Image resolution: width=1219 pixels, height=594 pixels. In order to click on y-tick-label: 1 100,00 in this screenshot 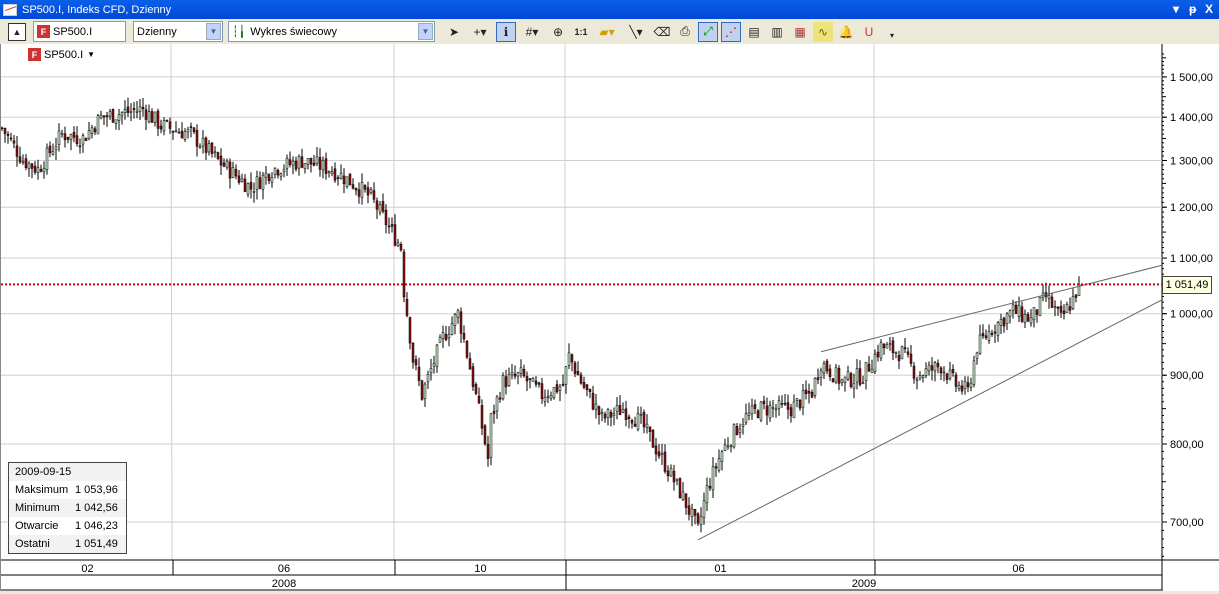, I will do `click(1191, 259)`.